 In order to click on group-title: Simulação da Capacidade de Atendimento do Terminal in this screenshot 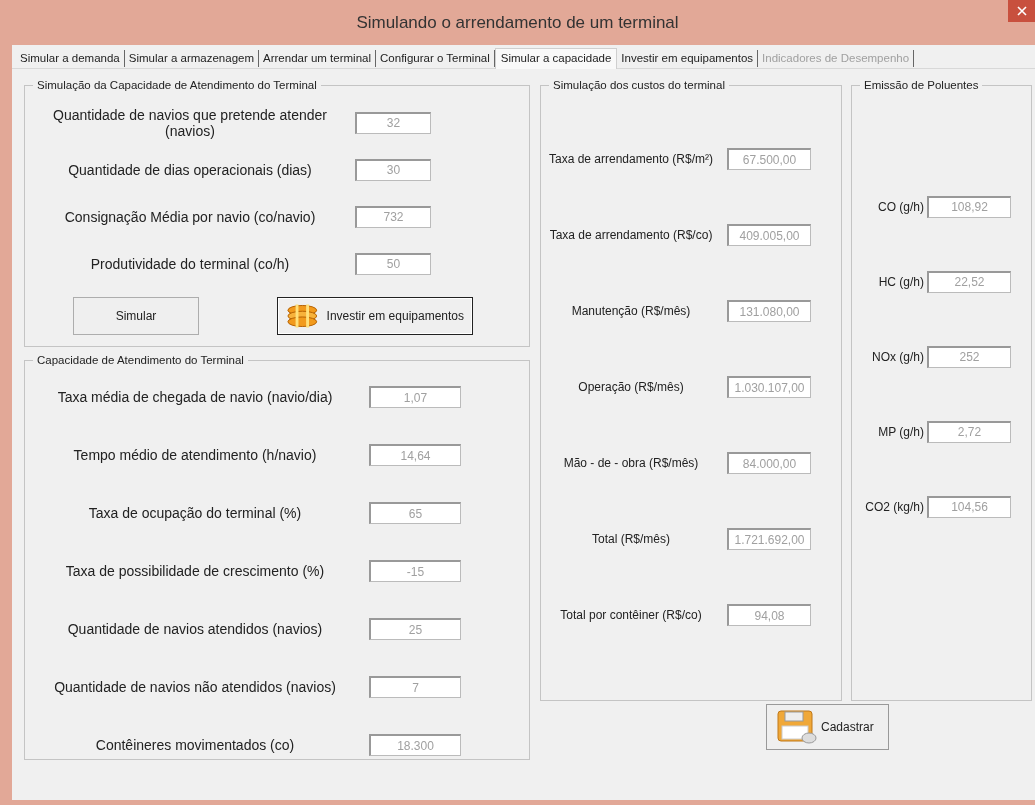, I will do `click(177, 85)`.